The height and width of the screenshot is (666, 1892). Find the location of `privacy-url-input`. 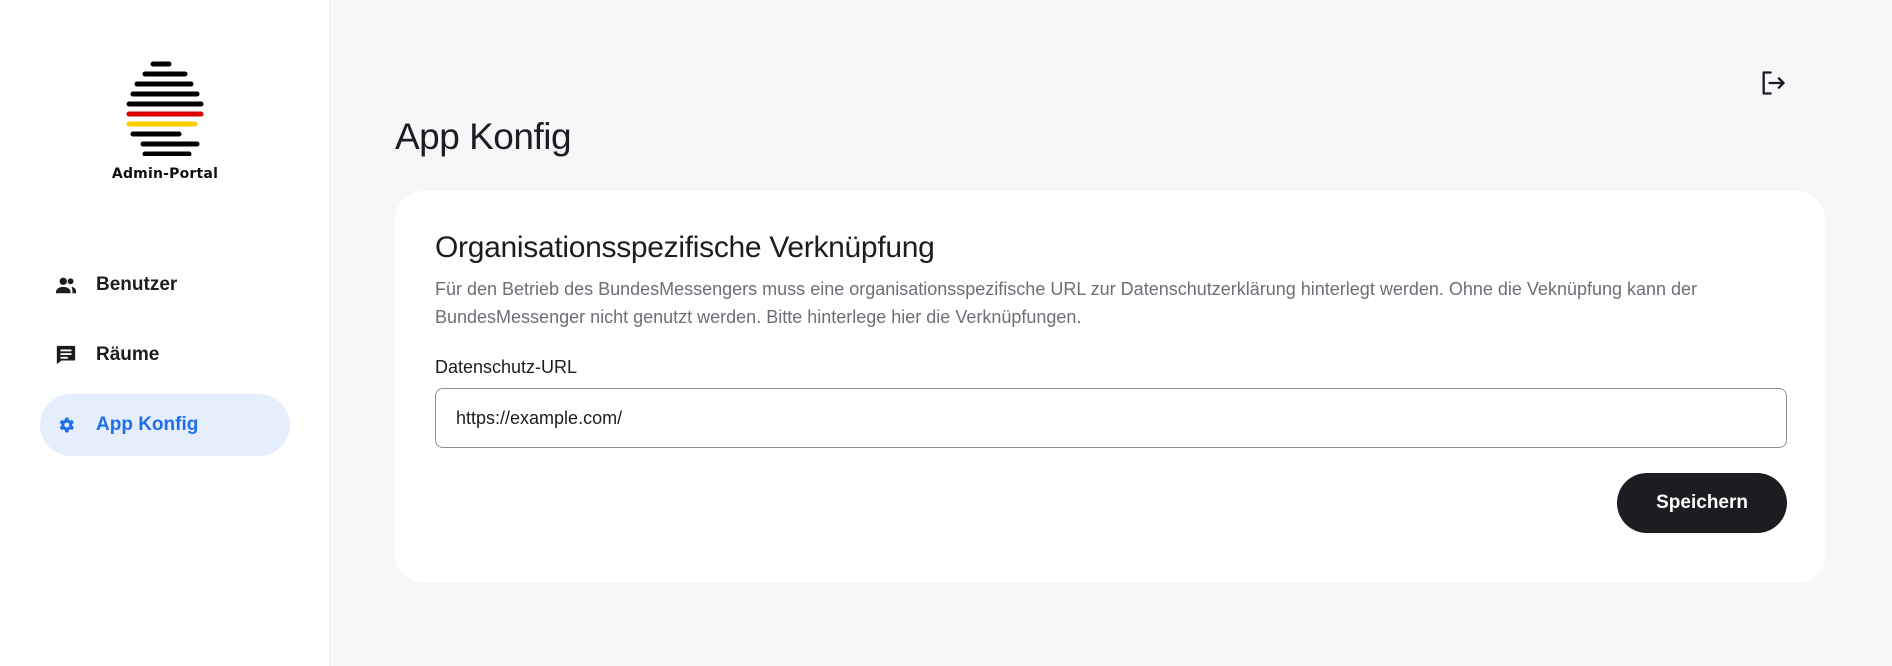

privacy-url-input is located at coordinates (1111, 418).